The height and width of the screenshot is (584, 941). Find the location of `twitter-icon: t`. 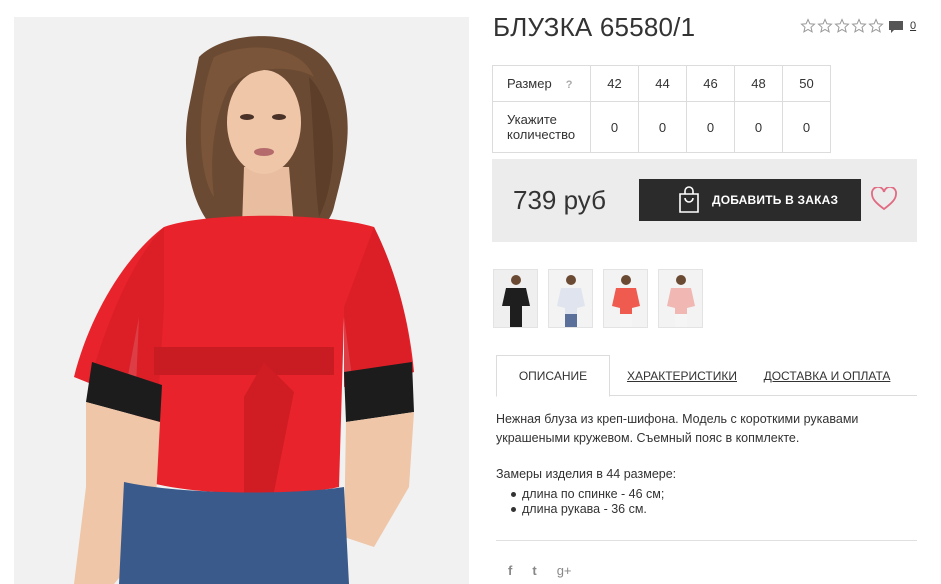

twitter-icon: t is located at coordinates (534, 570).